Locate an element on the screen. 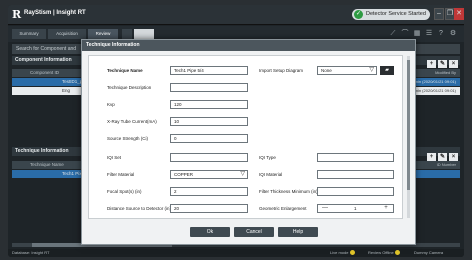 The height and width of the screenshot is (260, 472). check-icon: ✓ is located at coordinates (358, 14).